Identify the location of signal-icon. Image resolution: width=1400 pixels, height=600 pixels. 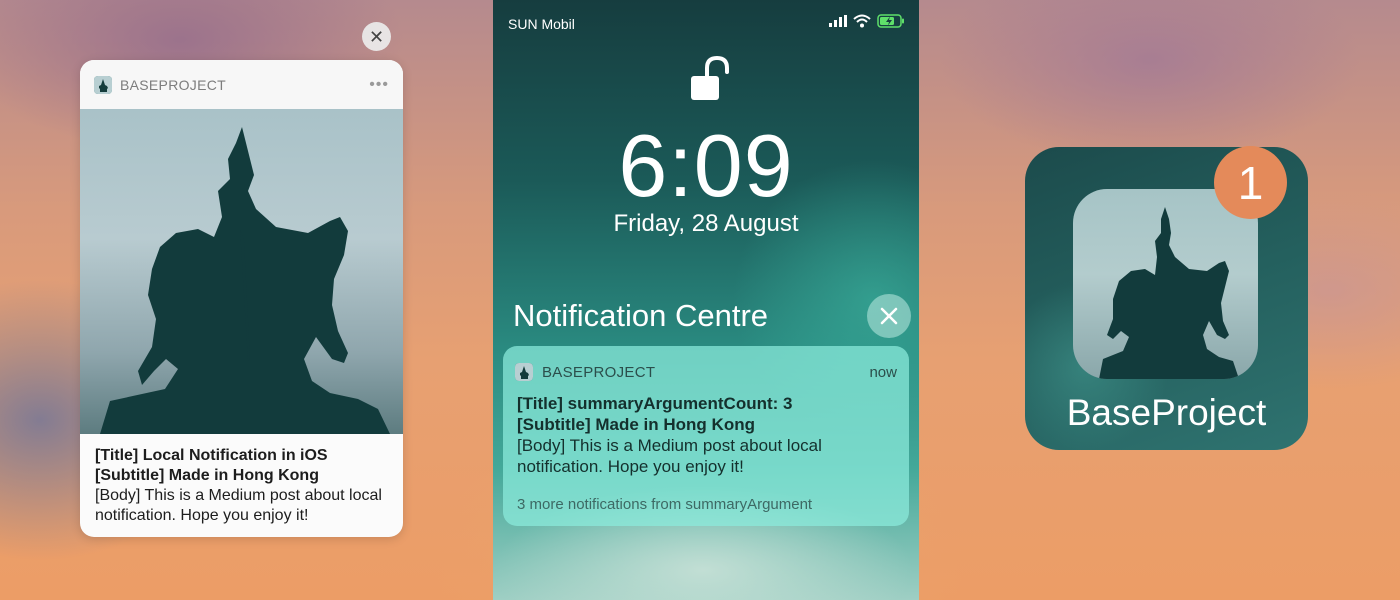
(838, 21).